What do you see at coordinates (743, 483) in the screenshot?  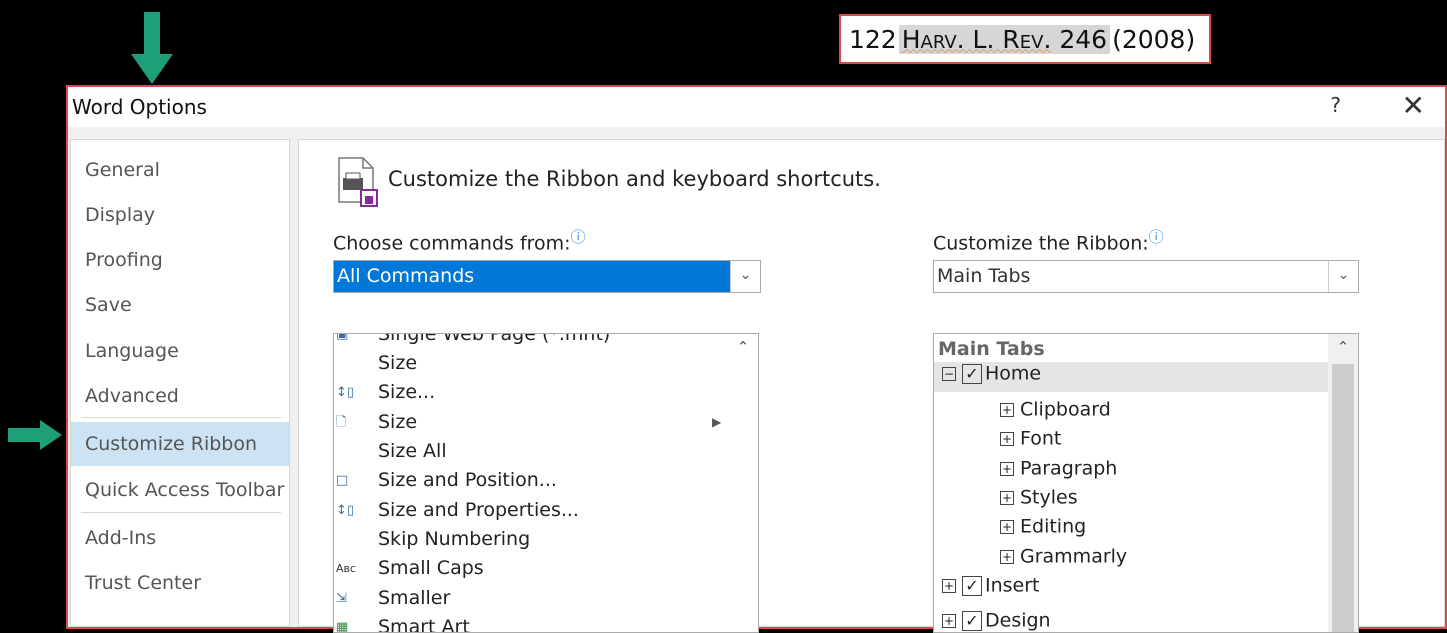 I see `commands-scrollbar: ⌃` at bounding box center [743, 483].